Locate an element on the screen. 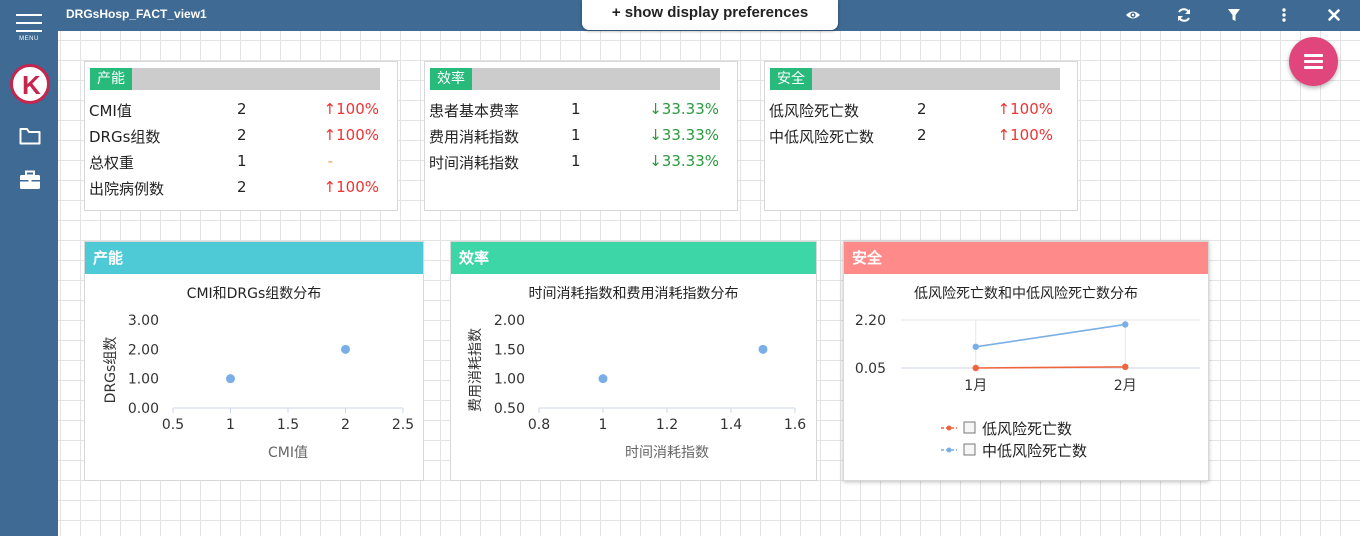 The width and height of the screenshot is (1360, 536). filter-icon is located at coordinates (1234, 15).